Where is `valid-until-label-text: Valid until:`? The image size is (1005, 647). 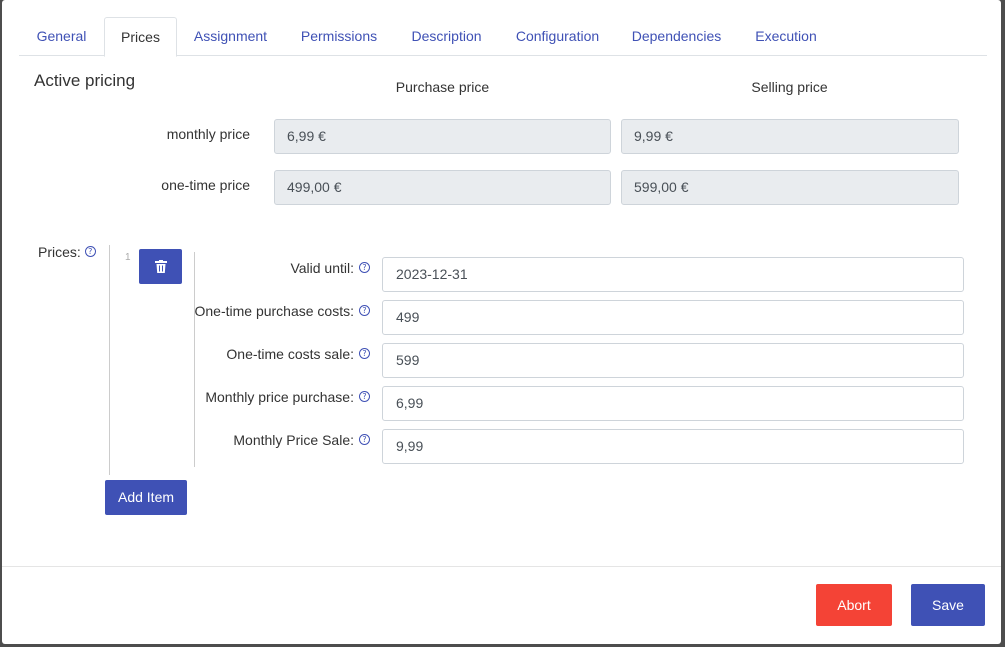
valid-until-label-text: Valid until: is located at coordinates (322, 268).